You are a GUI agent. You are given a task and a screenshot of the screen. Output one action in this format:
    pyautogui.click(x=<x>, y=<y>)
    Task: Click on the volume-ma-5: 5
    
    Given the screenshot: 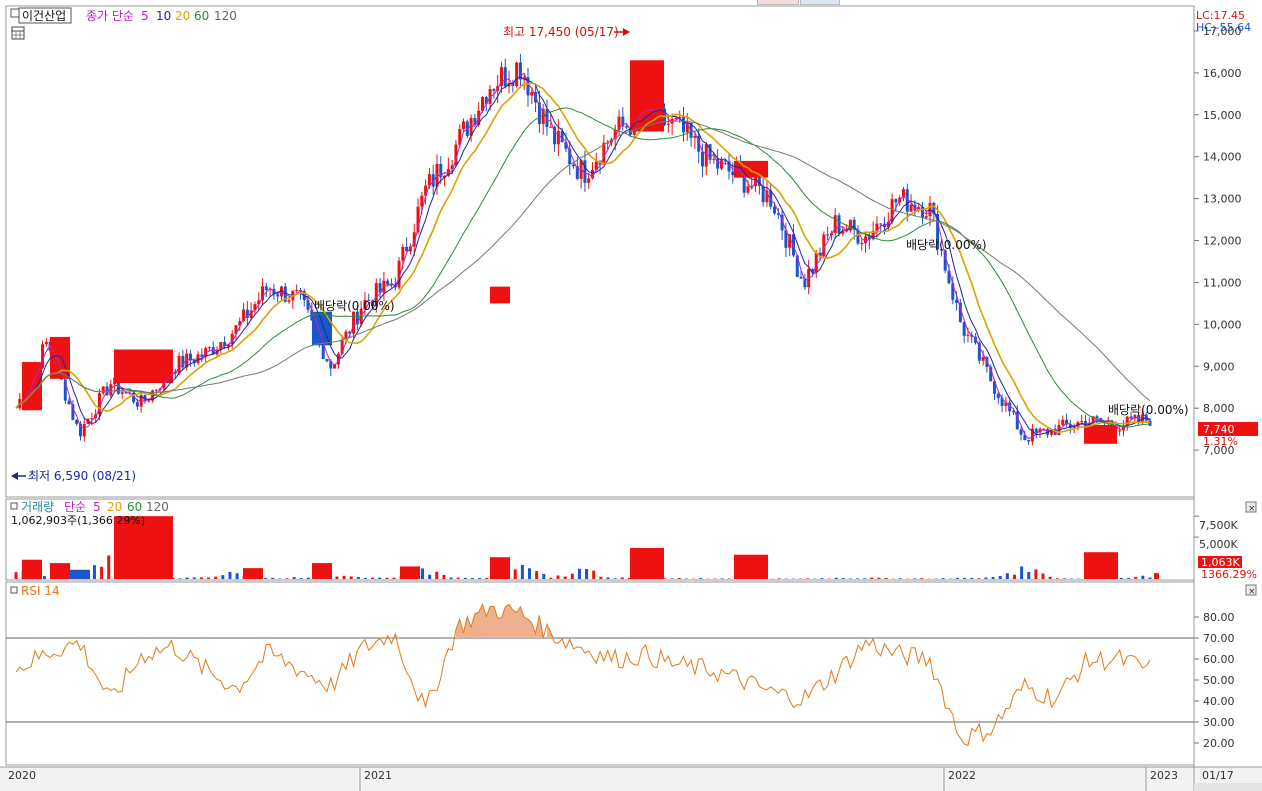 What is the action you would take?
    pyautogui.click(x=97, y=507)
    